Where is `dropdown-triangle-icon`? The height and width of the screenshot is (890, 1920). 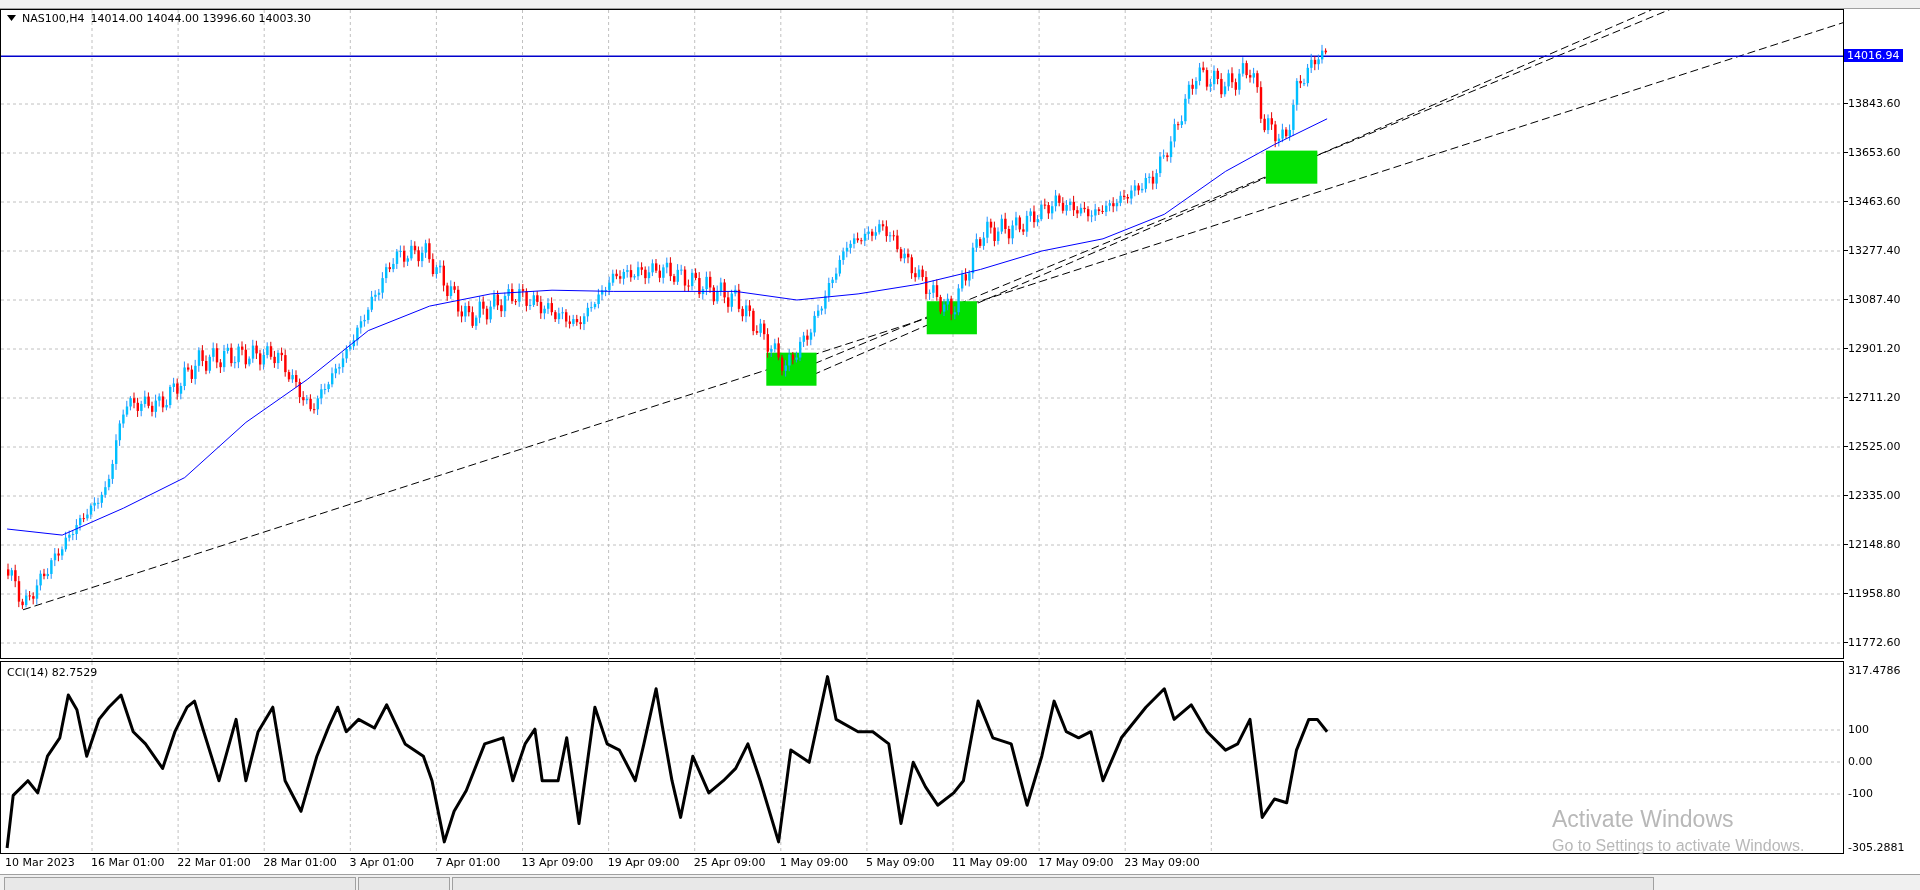
dropdown-triangle-icon is located at coordinates (11, 18).